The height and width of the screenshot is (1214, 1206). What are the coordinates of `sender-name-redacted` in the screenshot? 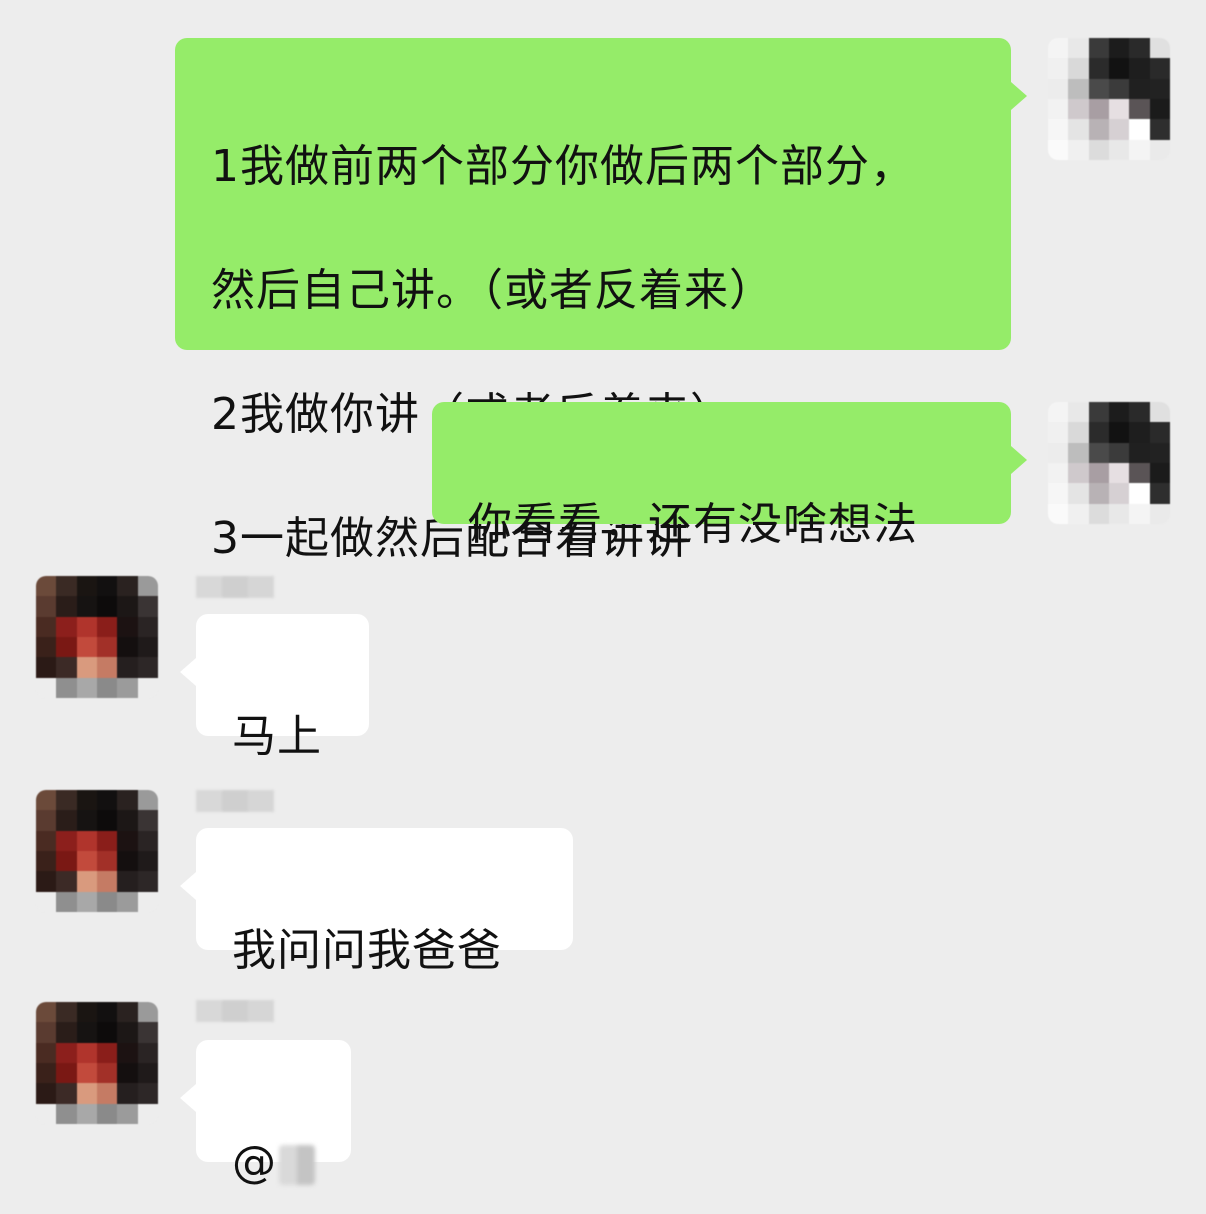 It's located at (235, 1011).